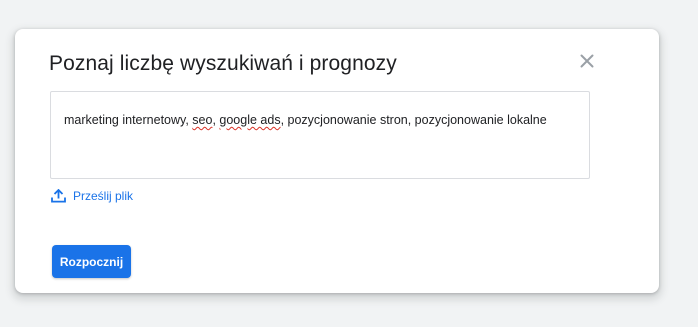 This screenshot has height=327, width=698. What do you see at coordinates (128, 120) in the screenshot?
I see `keyword-text: marketing internetowy,` at bounding box center [128, 120].